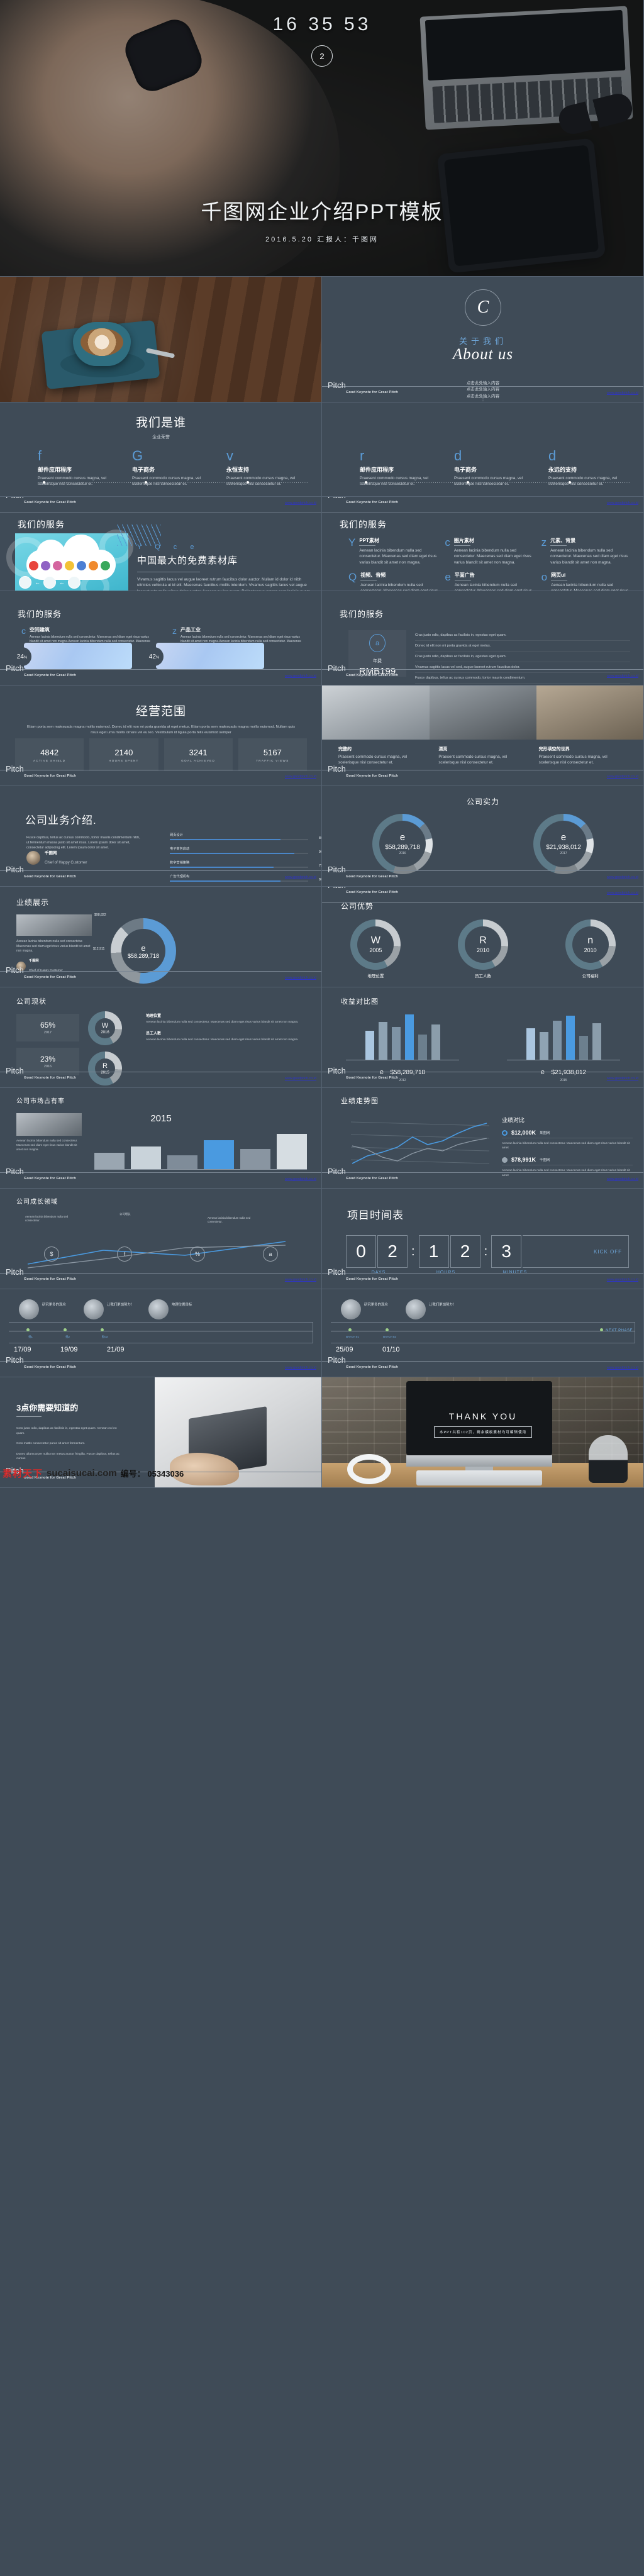  What do you see at coordinates (545, 1133) in the screenshot?
I see `trend-name: 某图网` at bounding box center [545, 1133].